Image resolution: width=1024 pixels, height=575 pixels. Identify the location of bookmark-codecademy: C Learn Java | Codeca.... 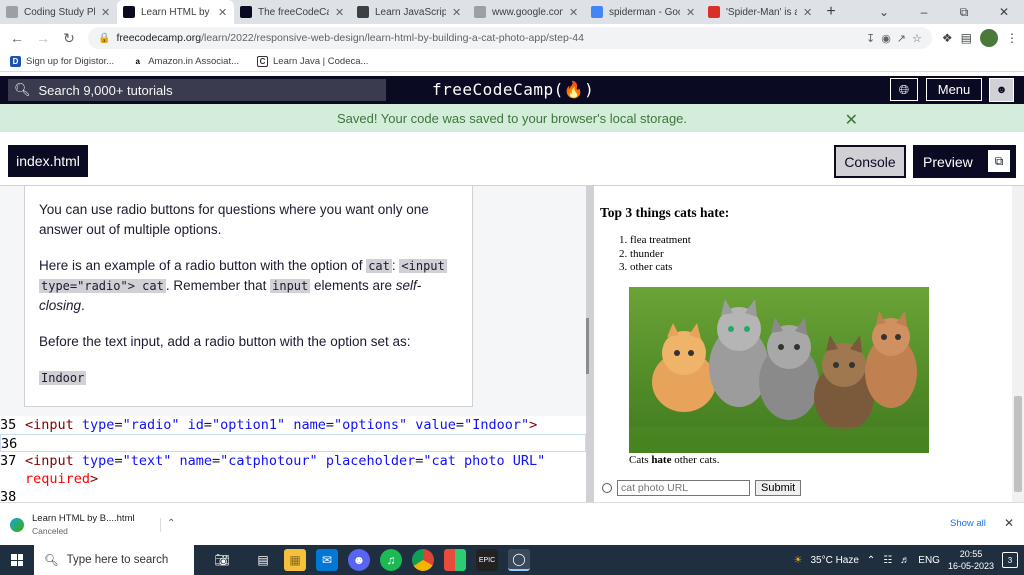
(312, 61).